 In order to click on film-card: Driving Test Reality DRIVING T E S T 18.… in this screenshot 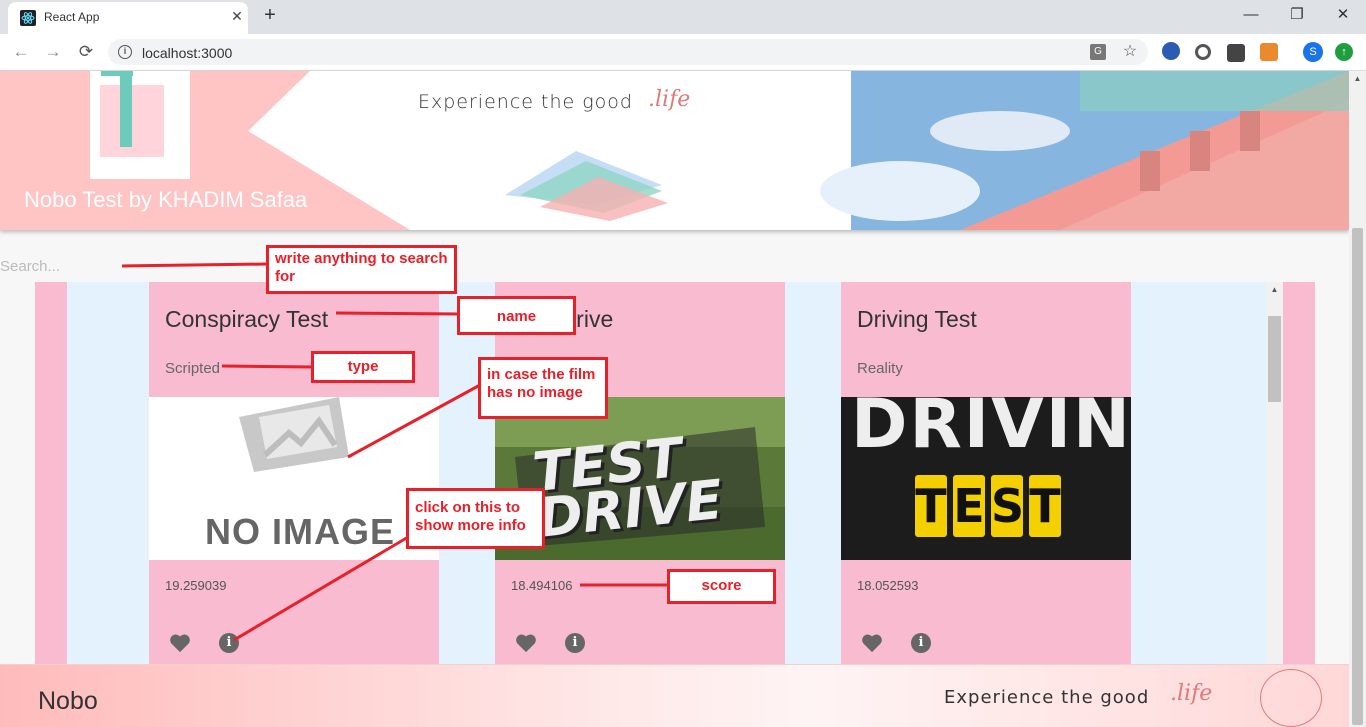, I will do `click(986, 473)`.